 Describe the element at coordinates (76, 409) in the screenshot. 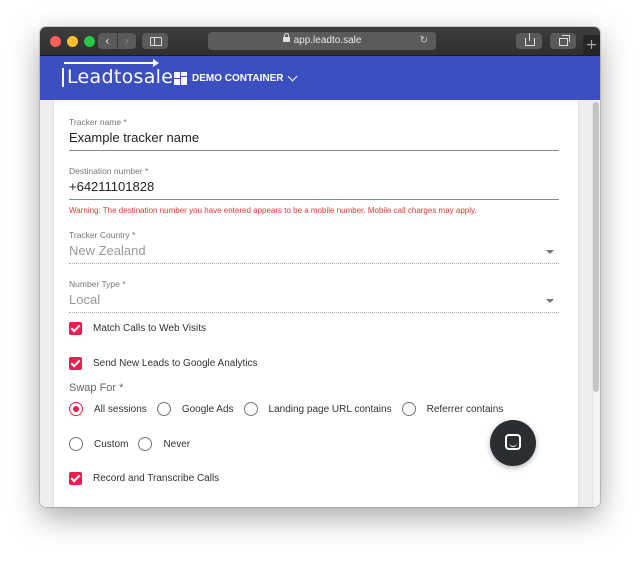

I see `radio-checked-icon` at that location.